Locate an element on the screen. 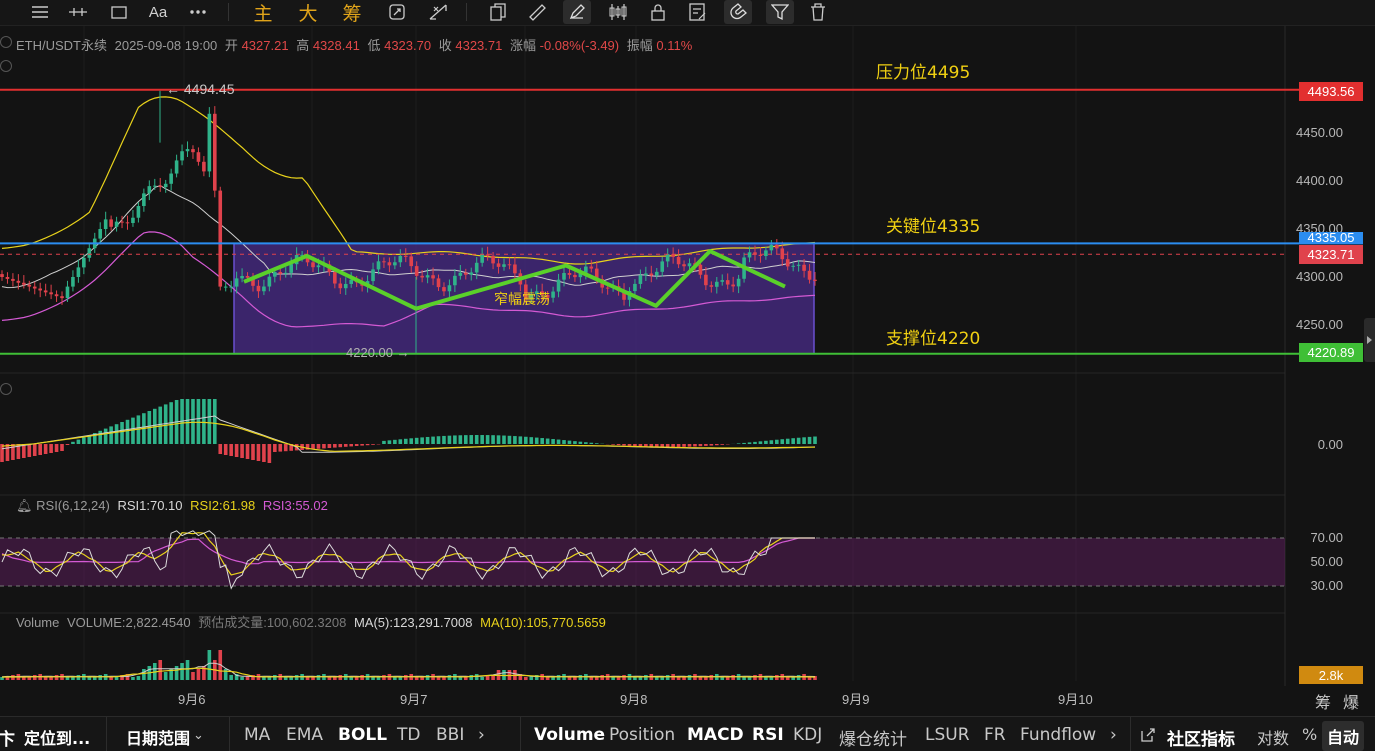 This screenshot has width=1375, height=751. change-value: -0.08%(-3.49) is located at coordinates (579, 45).